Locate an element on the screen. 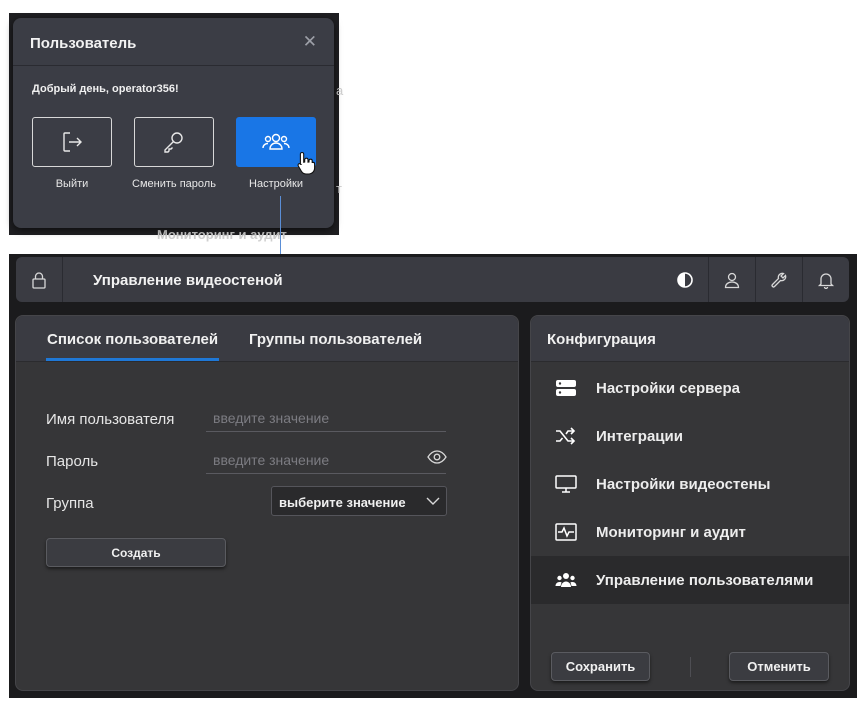 This screenshot has width=863, height=712. active-tab-indicator is located at coordinates (132, 359).